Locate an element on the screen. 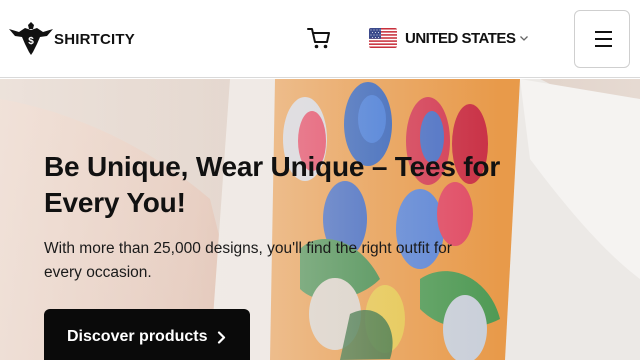  discover-products-button: Discover products is located at coordinates (147, 334).